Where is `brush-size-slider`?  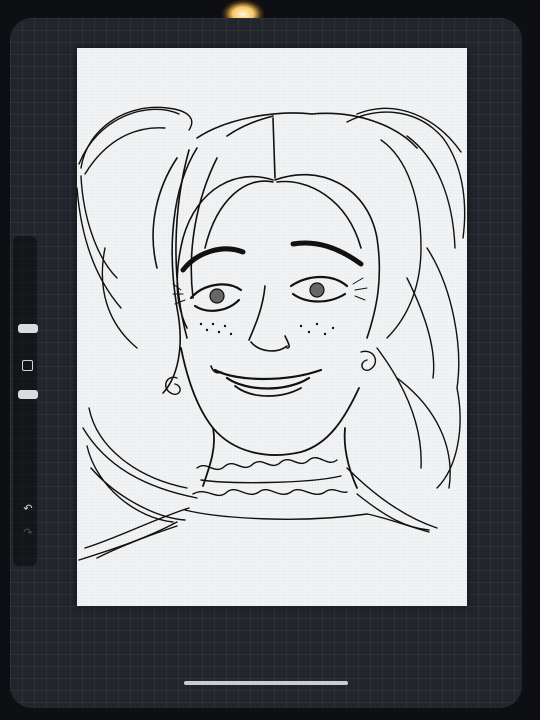 brush-size-slider is located at coordinates (28, 328).